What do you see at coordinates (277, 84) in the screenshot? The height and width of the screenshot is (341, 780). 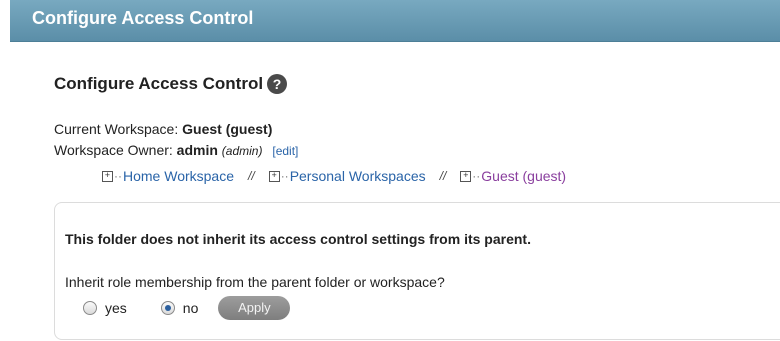 I see `help-icon: ?` at bounding box center [277, 84].